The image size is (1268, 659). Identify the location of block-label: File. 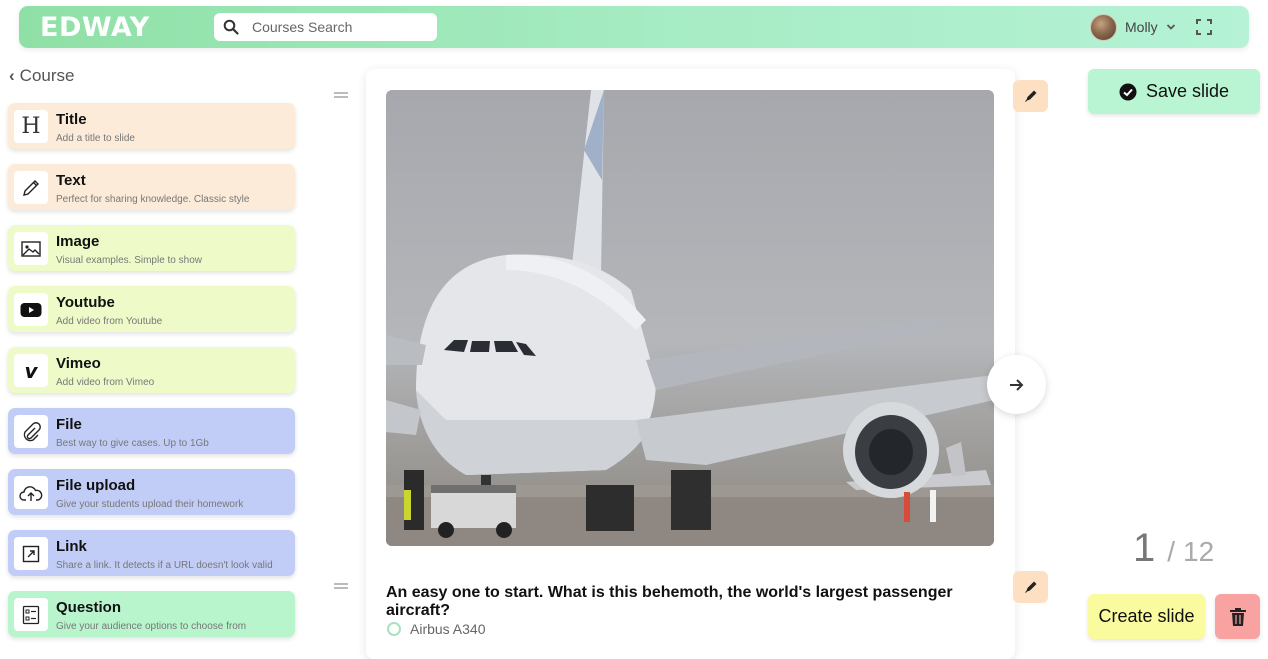
(69, 424).